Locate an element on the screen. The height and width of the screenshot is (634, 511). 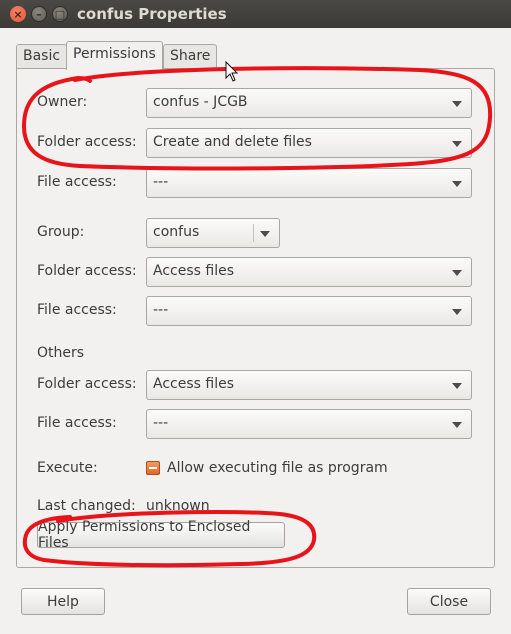
owner-value: confus - JCGB is located at coordinates (200, 102).